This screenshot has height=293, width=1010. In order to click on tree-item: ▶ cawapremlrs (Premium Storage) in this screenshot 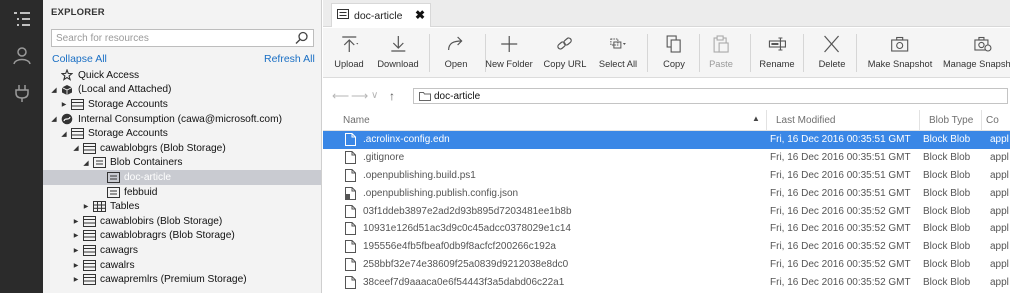, I will do `click(182, 279)`.